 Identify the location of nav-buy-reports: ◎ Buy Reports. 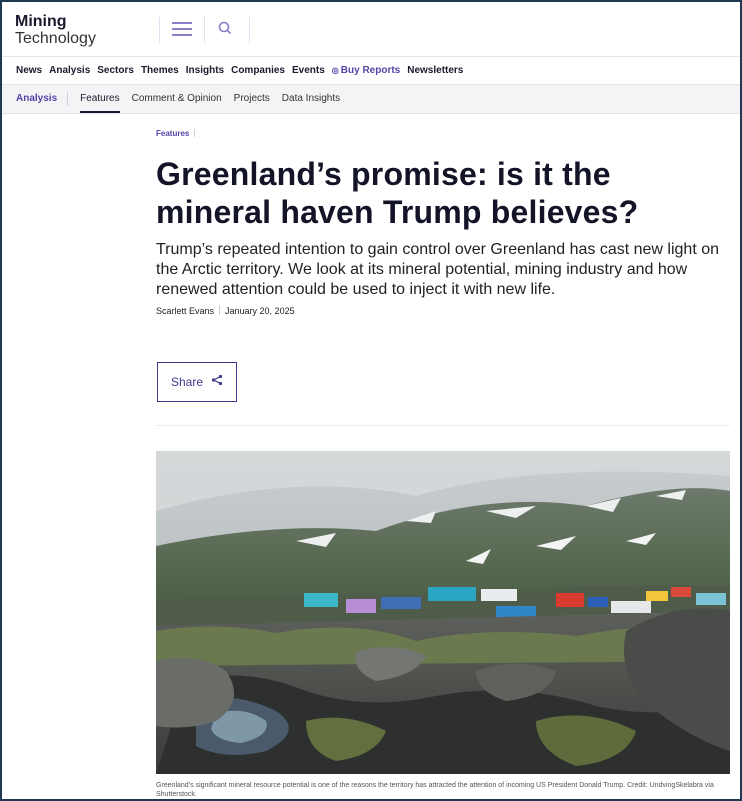
(366, 70).